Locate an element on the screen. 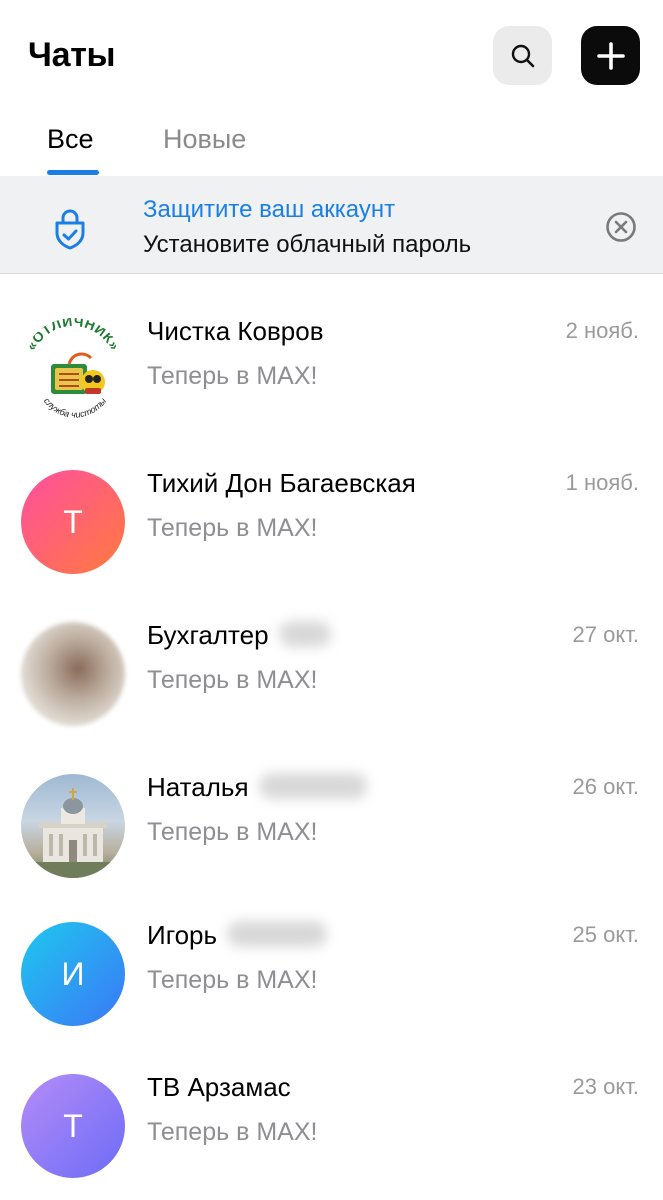  chat-name: Чистка Ковров is located at coordinates (235, 331).